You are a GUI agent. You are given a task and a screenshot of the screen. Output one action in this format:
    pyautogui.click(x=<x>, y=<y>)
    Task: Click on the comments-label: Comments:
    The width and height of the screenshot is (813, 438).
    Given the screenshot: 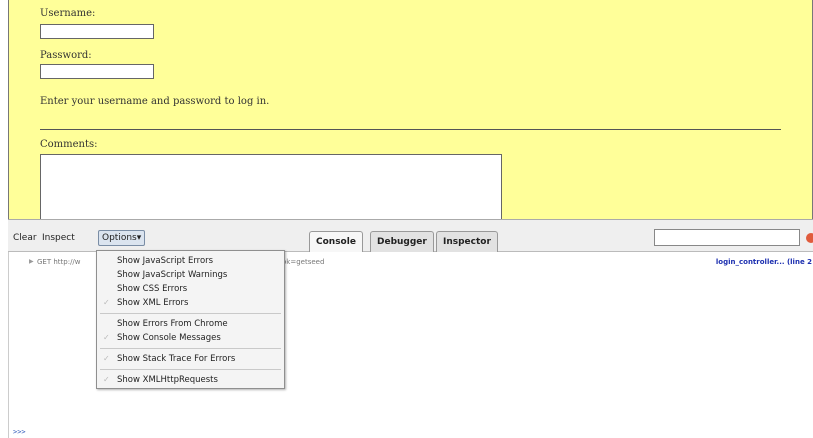 What is the action you would take?
    pyautogui.click(x=69, y=144)
    